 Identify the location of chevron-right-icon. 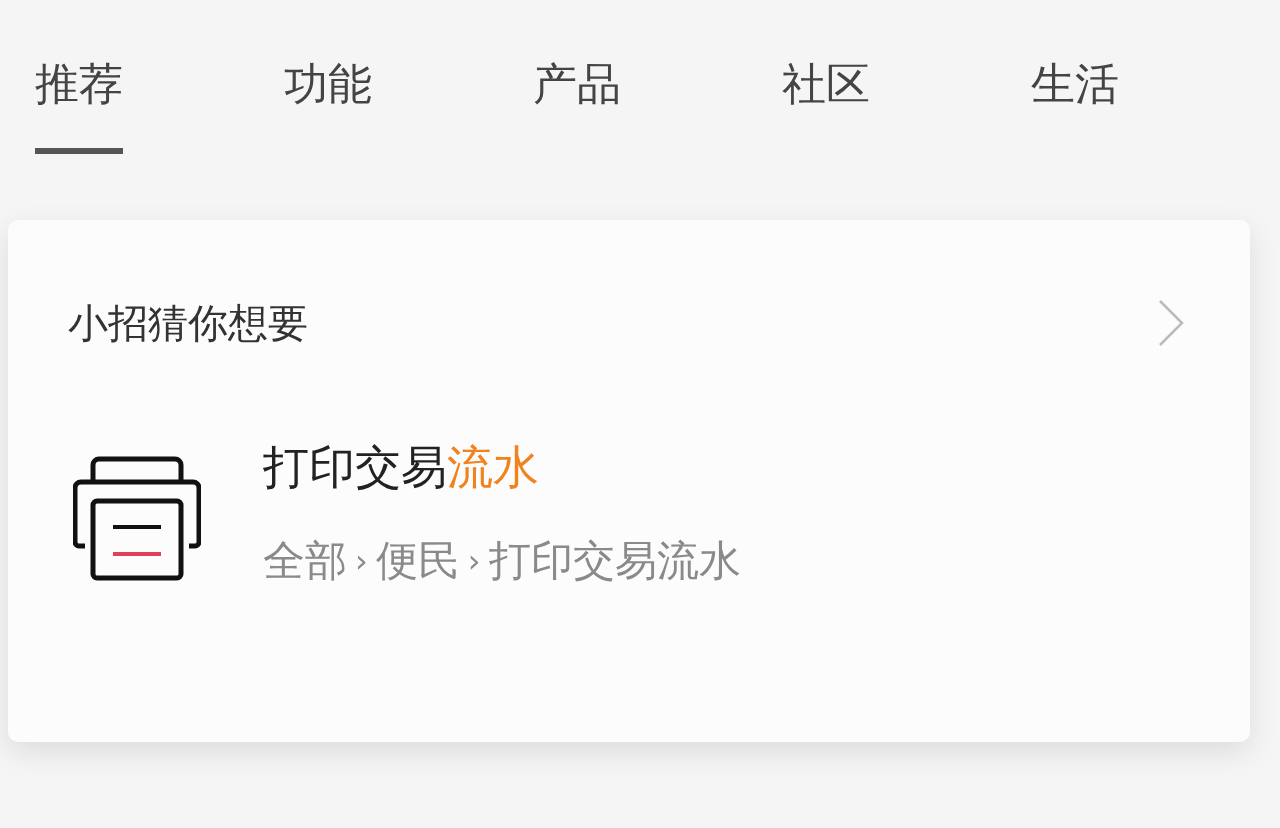
(1171, 323).